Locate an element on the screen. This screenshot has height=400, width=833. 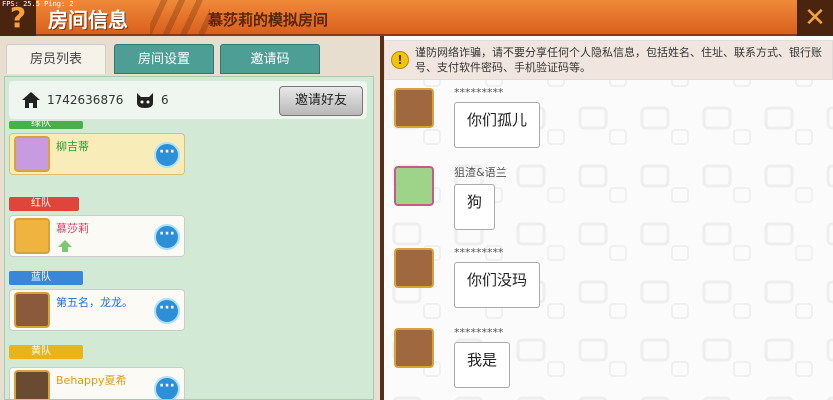
member-card: Behappy夏希 ··· is located at coordinates (97, 383).